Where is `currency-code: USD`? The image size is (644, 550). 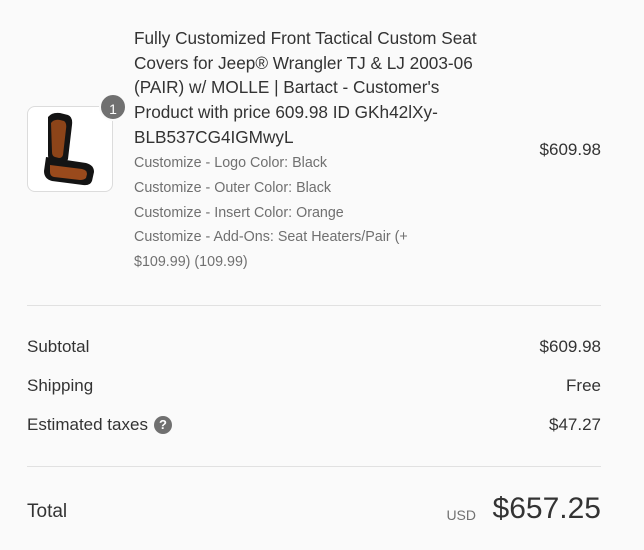 currency-code: USD is located at coordinates (461, 515).